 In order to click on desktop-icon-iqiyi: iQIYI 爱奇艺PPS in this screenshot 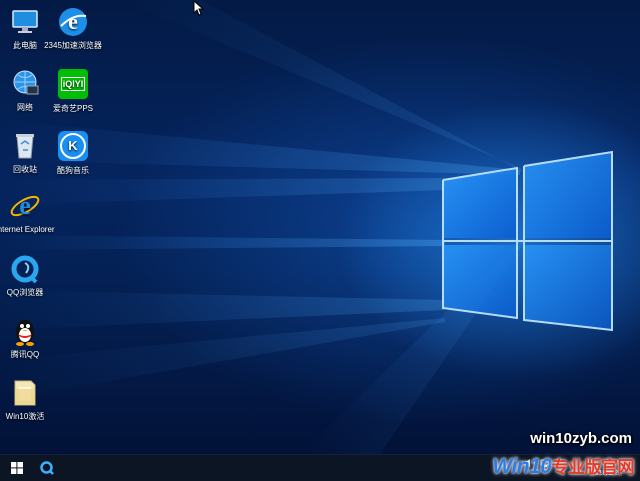, I will do `click(73, 91)`.